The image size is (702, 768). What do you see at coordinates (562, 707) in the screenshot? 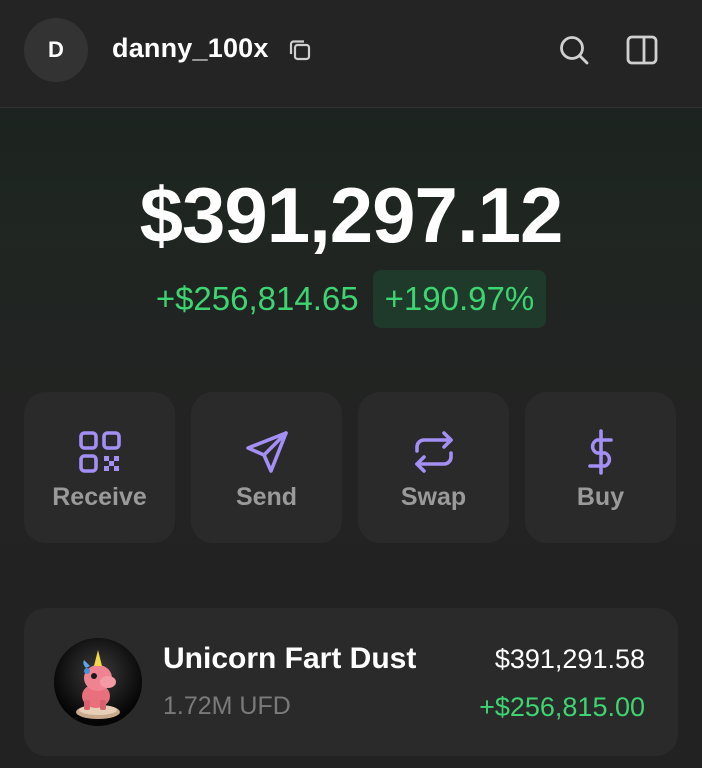
I see `token-change: +$256,815.00` at bounding box center [562, 707].